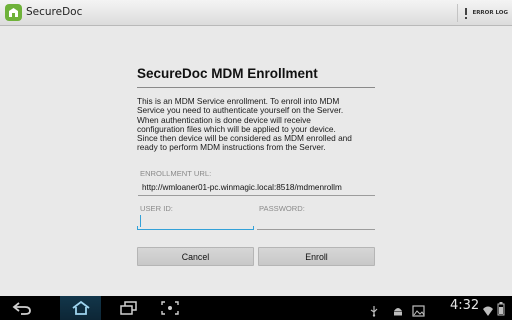 The image size is (512, 320). What do you see at coordinates (128, 310) in the screenshot?
I see `recent-apps-icon` at bounding box center [128, 310].